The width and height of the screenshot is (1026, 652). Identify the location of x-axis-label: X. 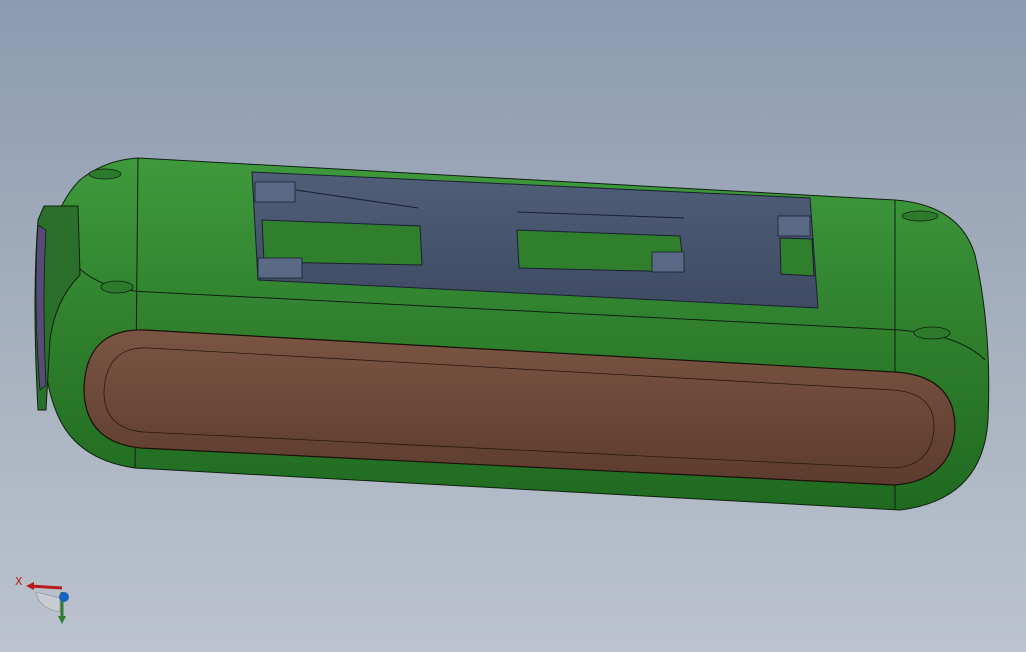
(19, 581).